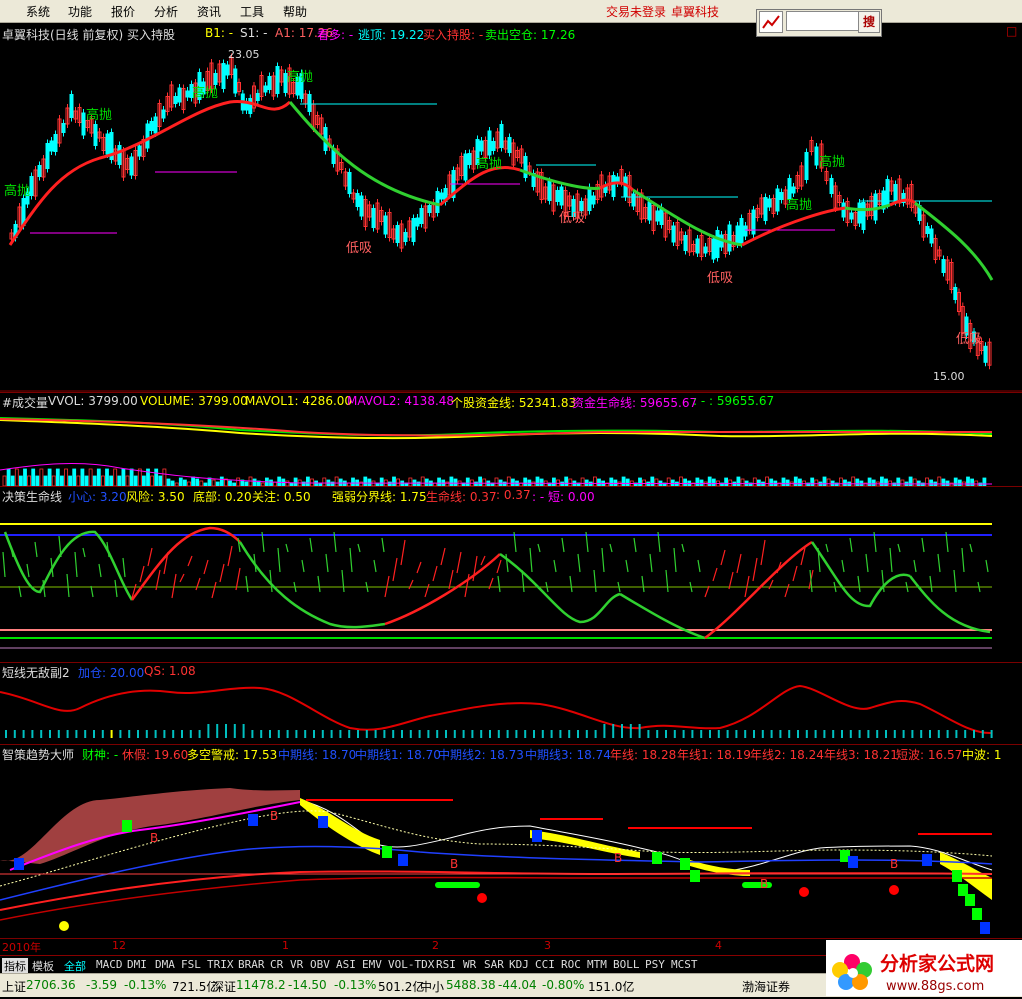 The height and width of the screenshot is (999, 1022). What do you see at coordinates (471, 985) in the screenshot?
I see `zx-value: 5488.38` at bounding box center [471, 985].